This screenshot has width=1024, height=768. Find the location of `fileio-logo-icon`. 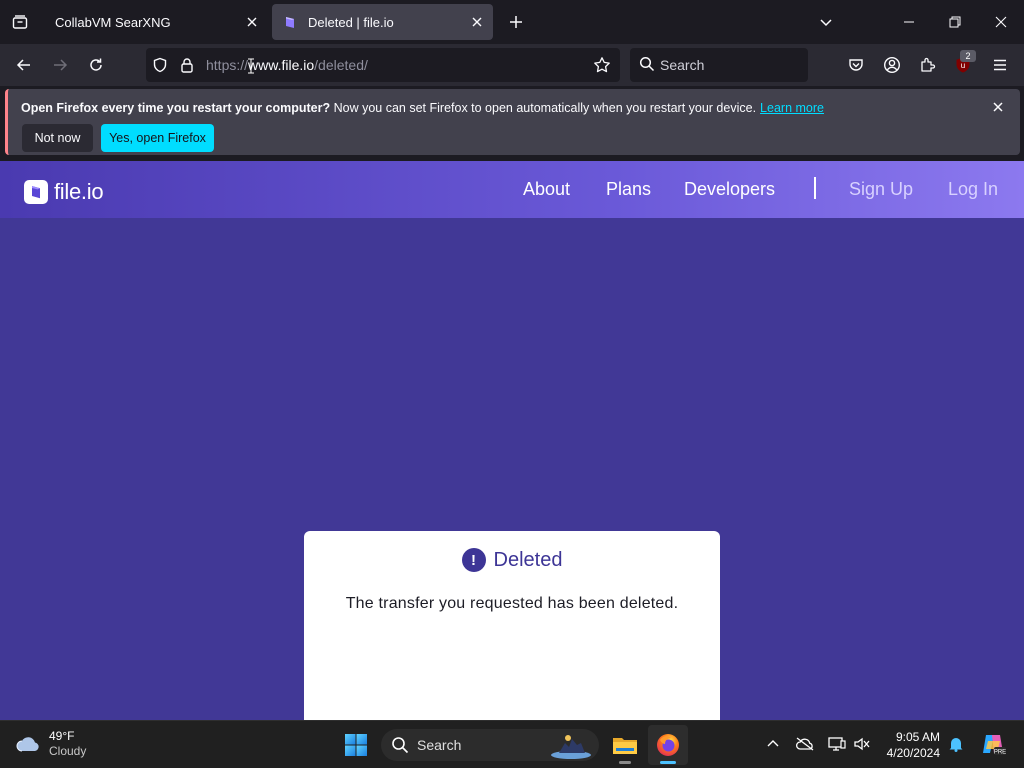

fileio-logo-icon is located at coordinates (36, 192).